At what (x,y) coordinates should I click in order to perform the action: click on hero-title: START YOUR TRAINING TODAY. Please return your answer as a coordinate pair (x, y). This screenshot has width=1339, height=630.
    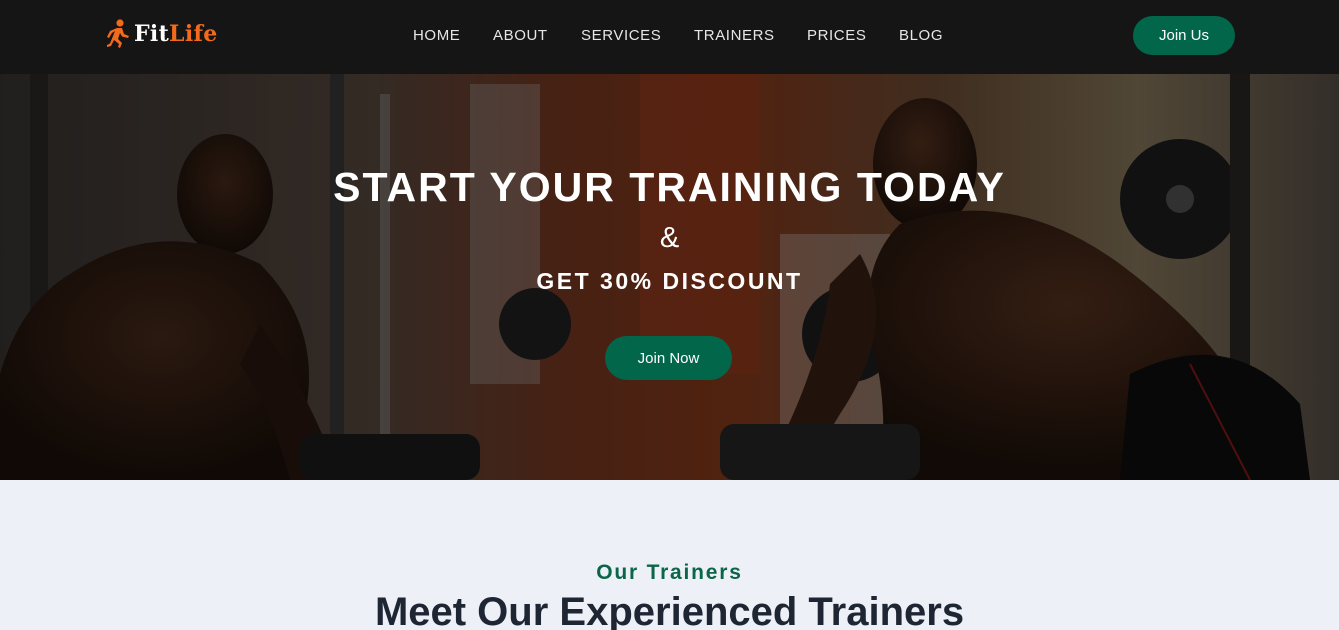
    Looking at the image, I should click on (669, 187).